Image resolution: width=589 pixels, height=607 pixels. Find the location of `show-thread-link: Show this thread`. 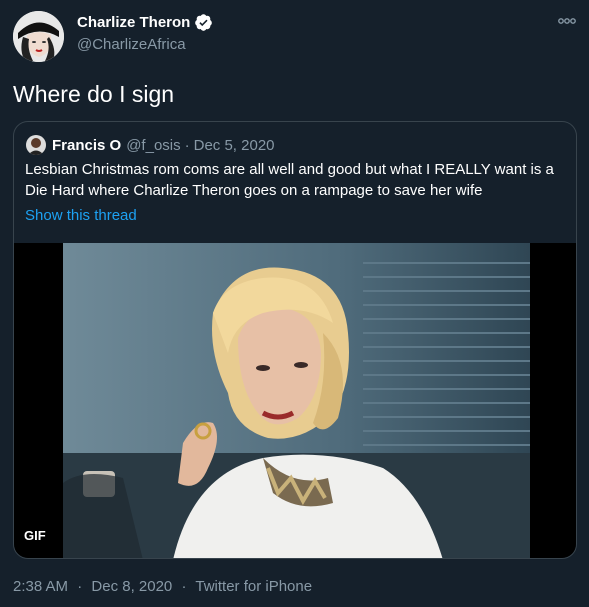

show-thread-link: Show this thread is located at coordinates (81, 215).